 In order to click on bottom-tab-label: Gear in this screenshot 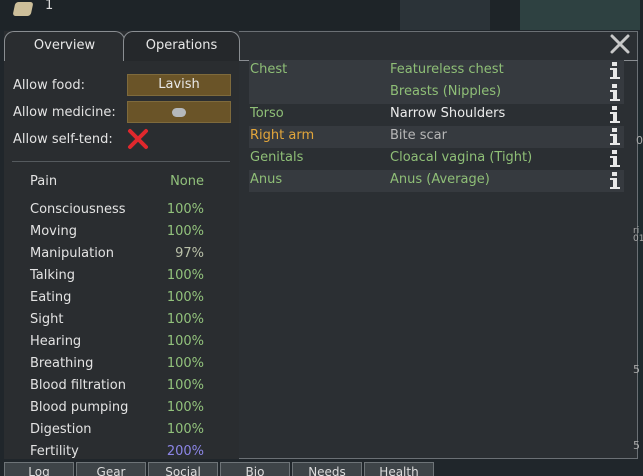, I will do `click(111, 470)`.